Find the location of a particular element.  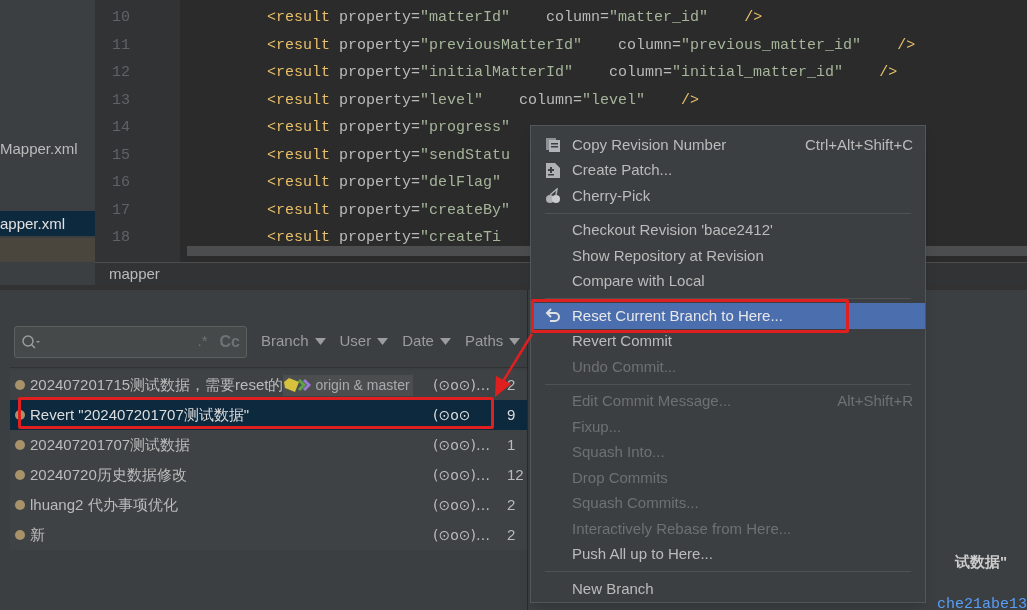

tag-icon is located at coordinates (297, 385).